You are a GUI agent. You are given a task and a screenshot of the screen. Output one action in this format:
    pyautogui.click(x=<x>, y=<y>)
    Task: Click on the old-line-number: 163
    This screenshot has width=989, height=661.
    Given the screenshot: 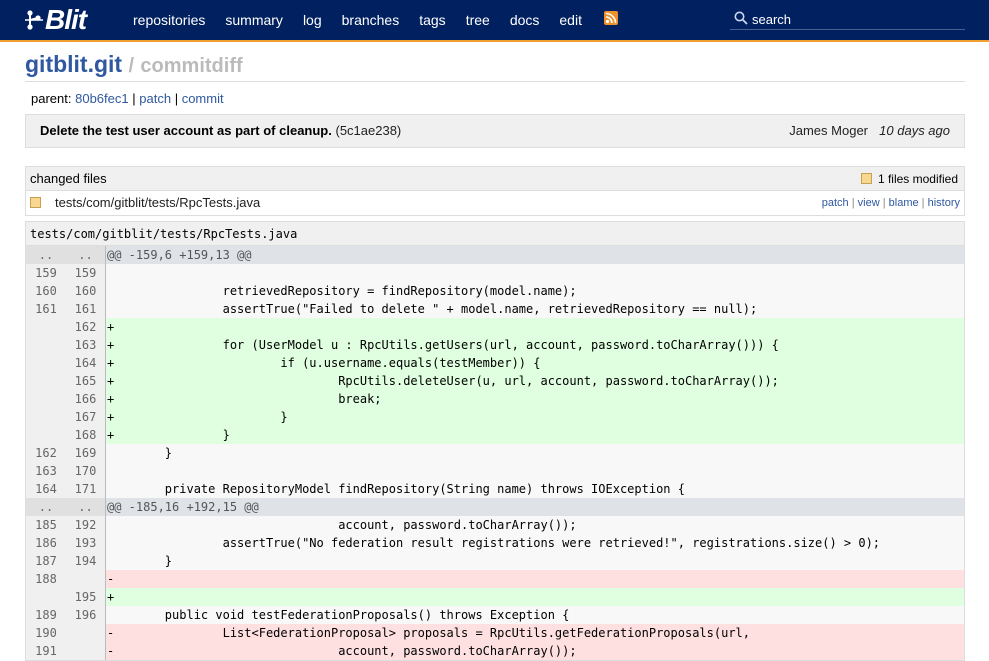 What is the action you would take?
    pyautogui.click(x=46, y=471)
    